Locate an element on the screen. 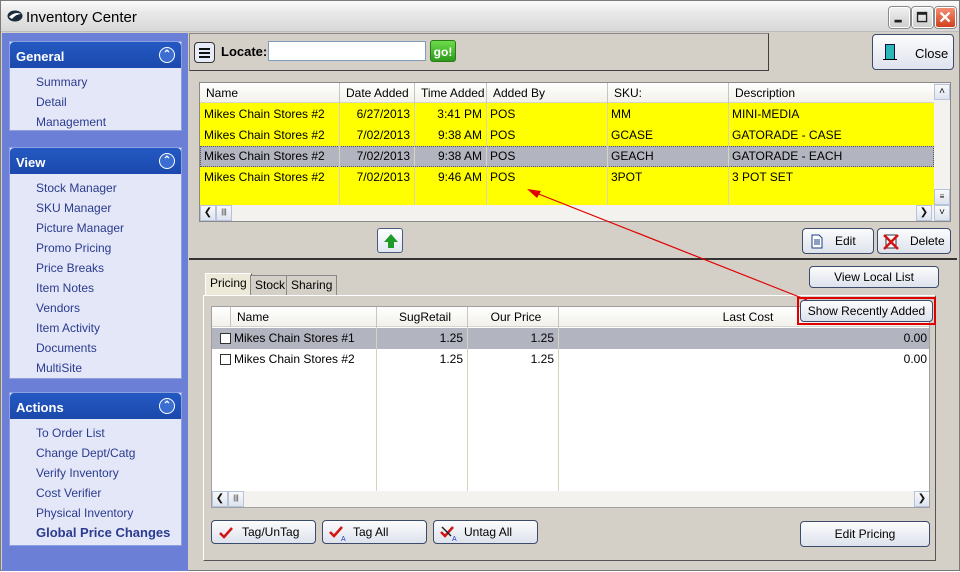 Image resolution: width=960 pixels, height=572 pixels. pricing-row-selected: Mikes Chain Stores #1 1.25 1.25 0.00 is located at coordinates (570, 338).